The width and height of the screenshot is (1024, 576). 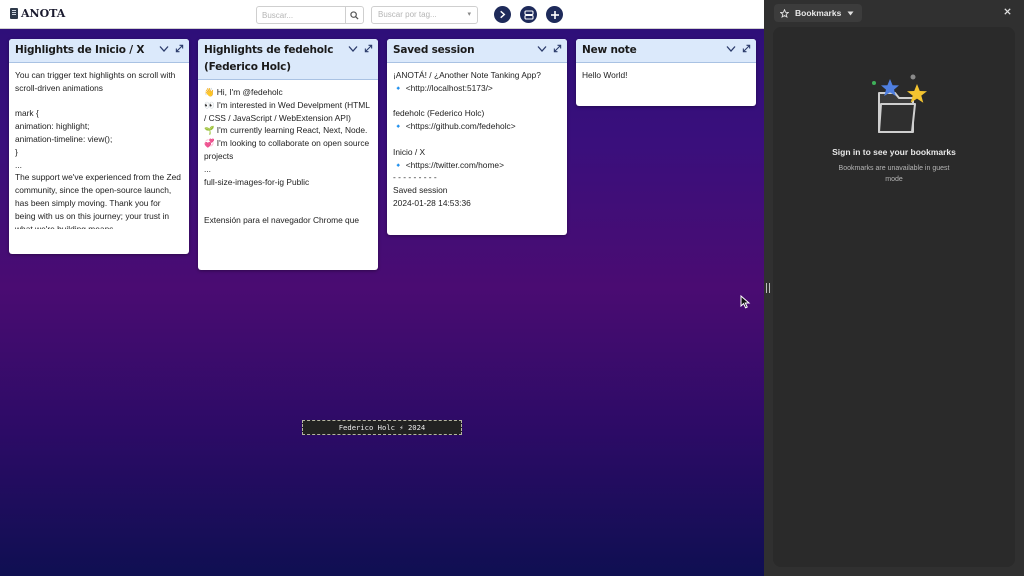 What do you see at coordinates (43, 13) in the screenshot?
I see `brand-name: ANOTA` at bounding box center [43, 13].